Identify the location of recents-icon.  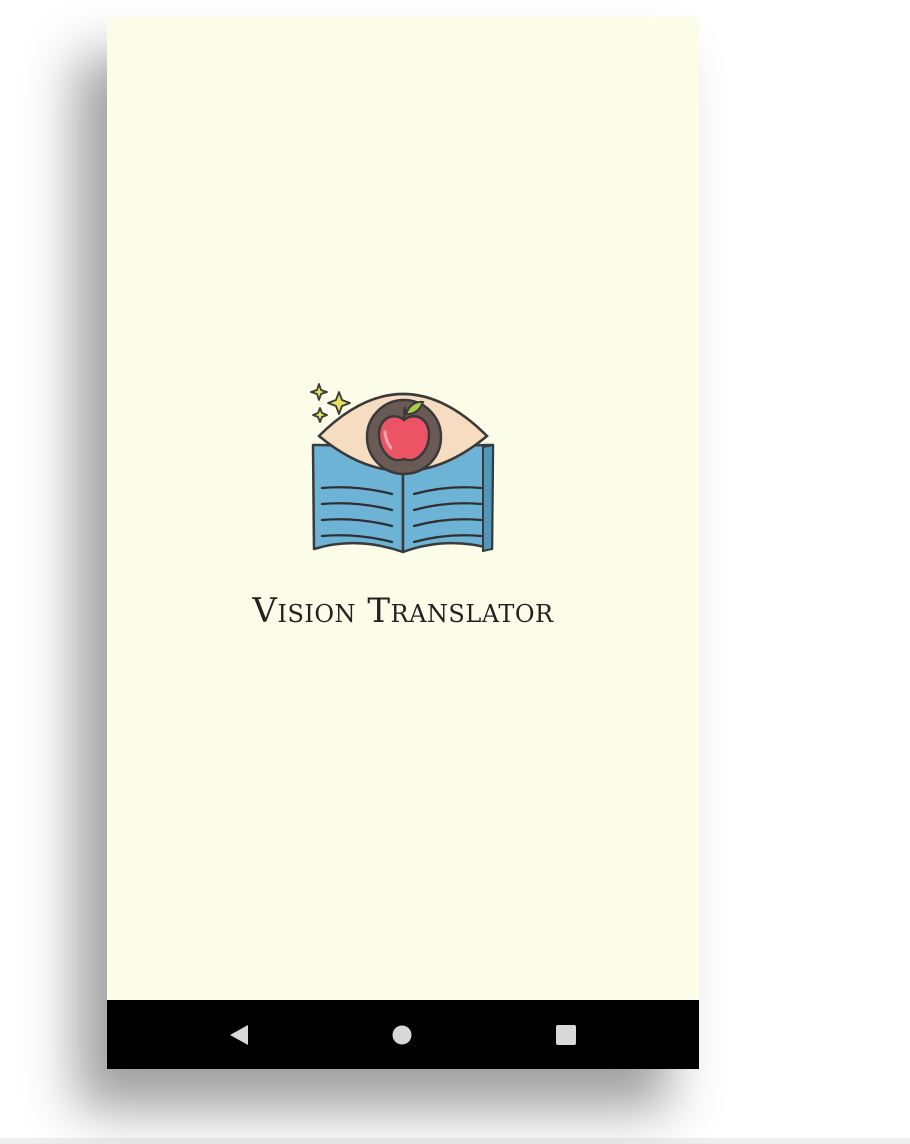
(566, 1035).